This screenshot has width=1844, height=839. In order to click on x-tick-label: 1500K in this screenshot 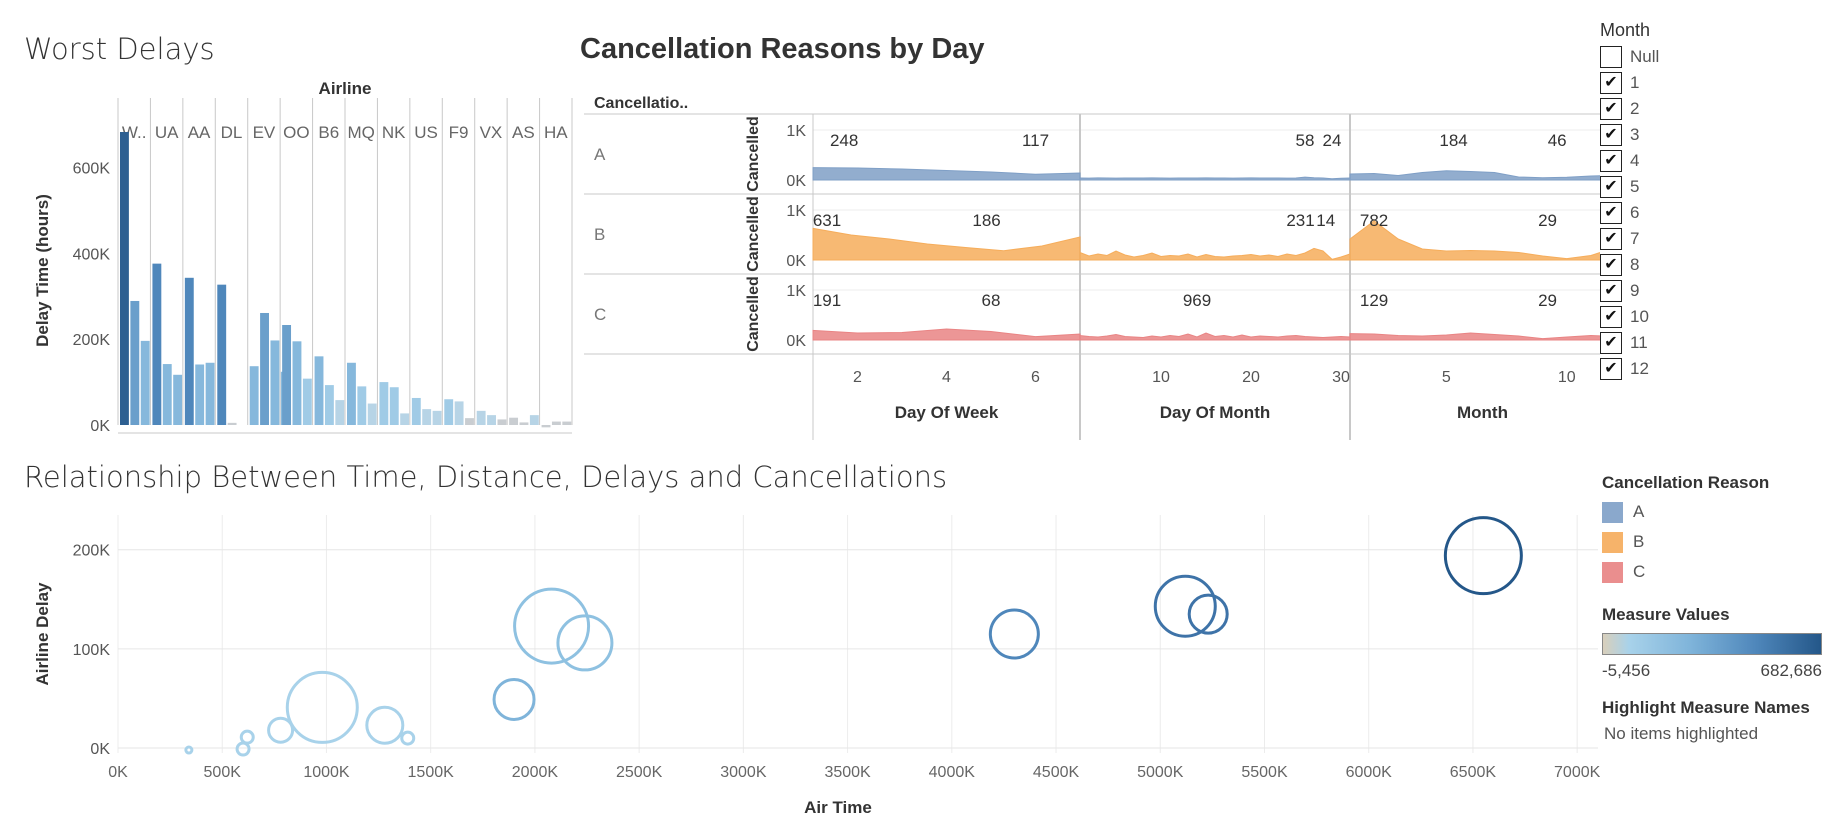, I will do `click(431, 772)`.